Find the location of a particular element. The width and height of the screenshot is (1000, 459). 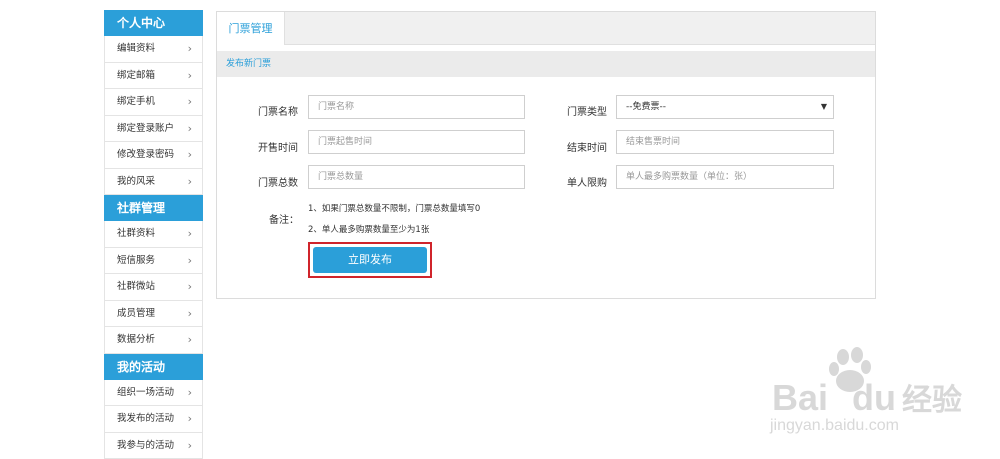

sidebar-item-label: 编辑资料 is located at coordinates (136, 48).